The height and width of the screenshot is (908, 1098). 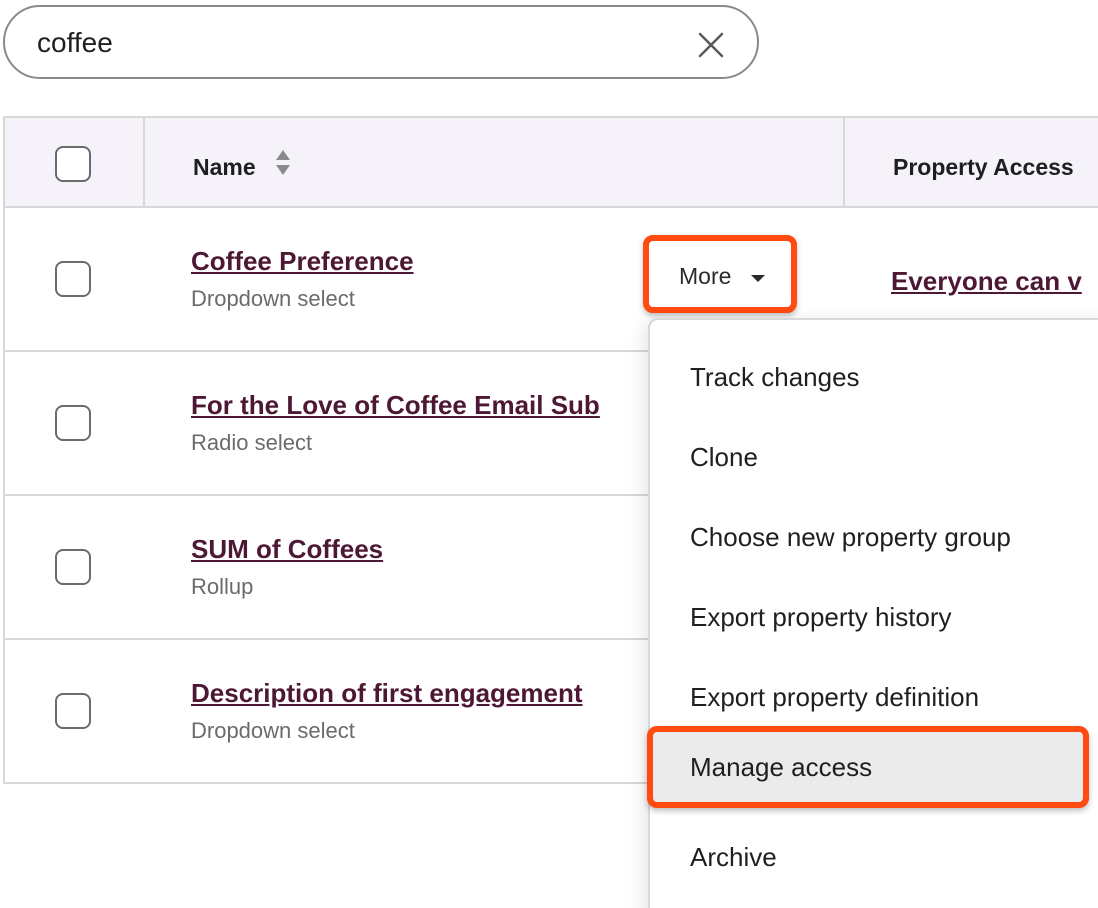 I want to click on property-access-link: Everyone can v, so click(x=986, y=281).